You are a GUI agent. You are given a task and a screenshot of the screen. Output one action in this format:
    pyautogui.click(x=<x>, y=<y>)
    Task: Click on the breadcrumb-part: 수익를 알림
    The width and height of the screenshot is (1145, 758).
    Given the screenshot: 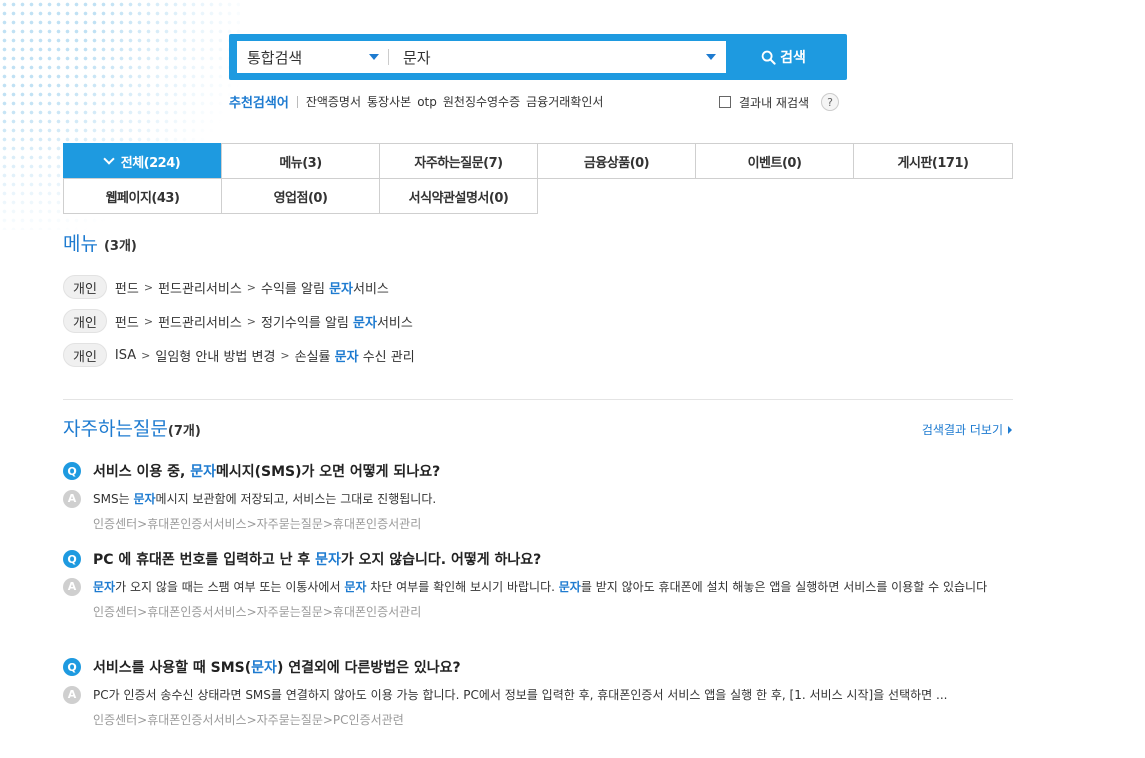 What is the action you would take?
    pyautogui.click(x=295, y=289)
    